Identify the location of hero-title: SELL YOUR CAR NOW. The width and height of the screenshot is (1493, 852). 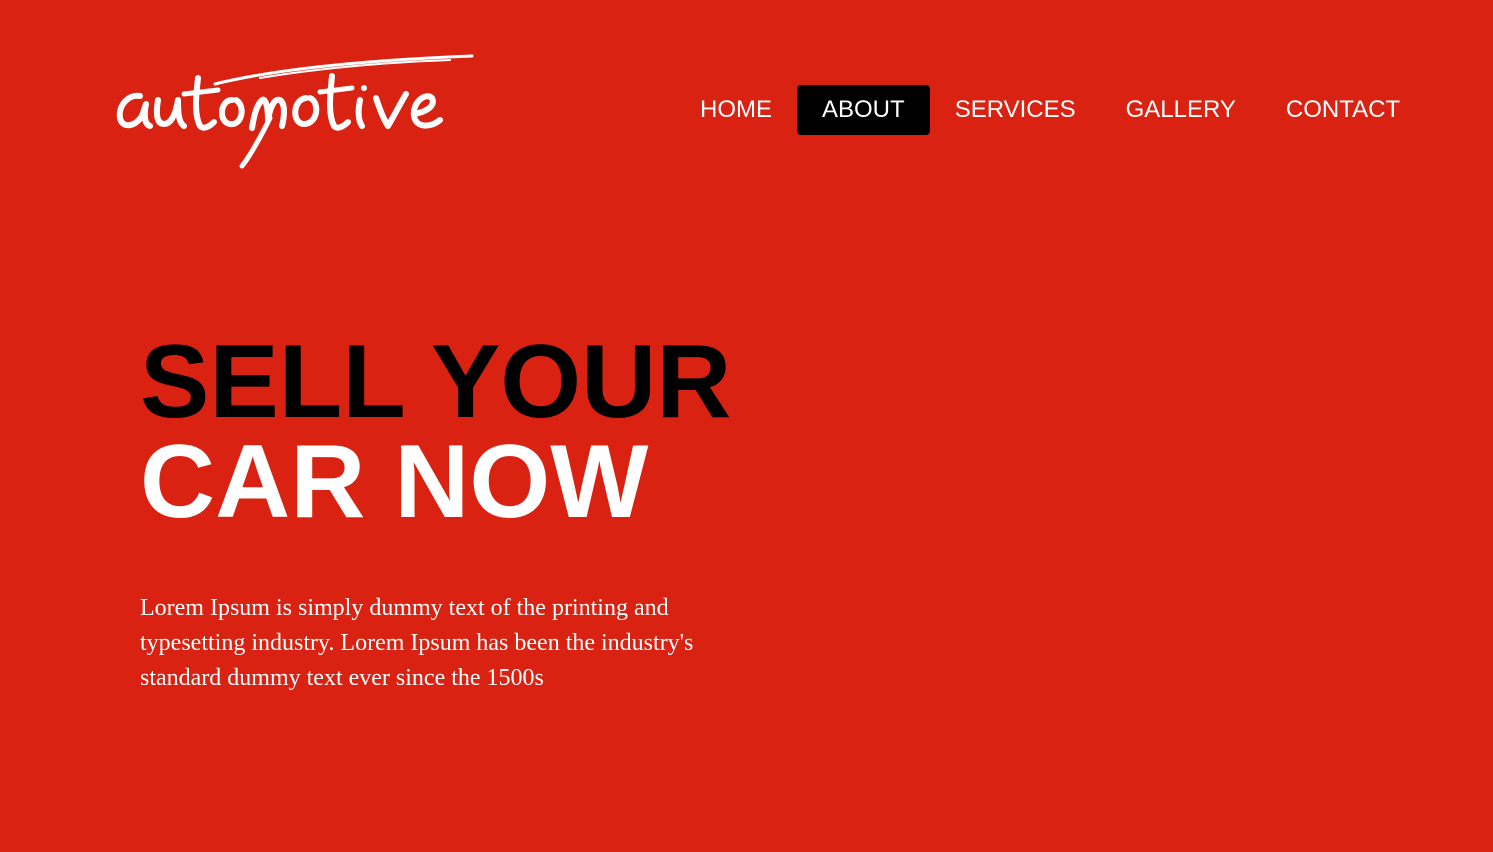
(490, 432).